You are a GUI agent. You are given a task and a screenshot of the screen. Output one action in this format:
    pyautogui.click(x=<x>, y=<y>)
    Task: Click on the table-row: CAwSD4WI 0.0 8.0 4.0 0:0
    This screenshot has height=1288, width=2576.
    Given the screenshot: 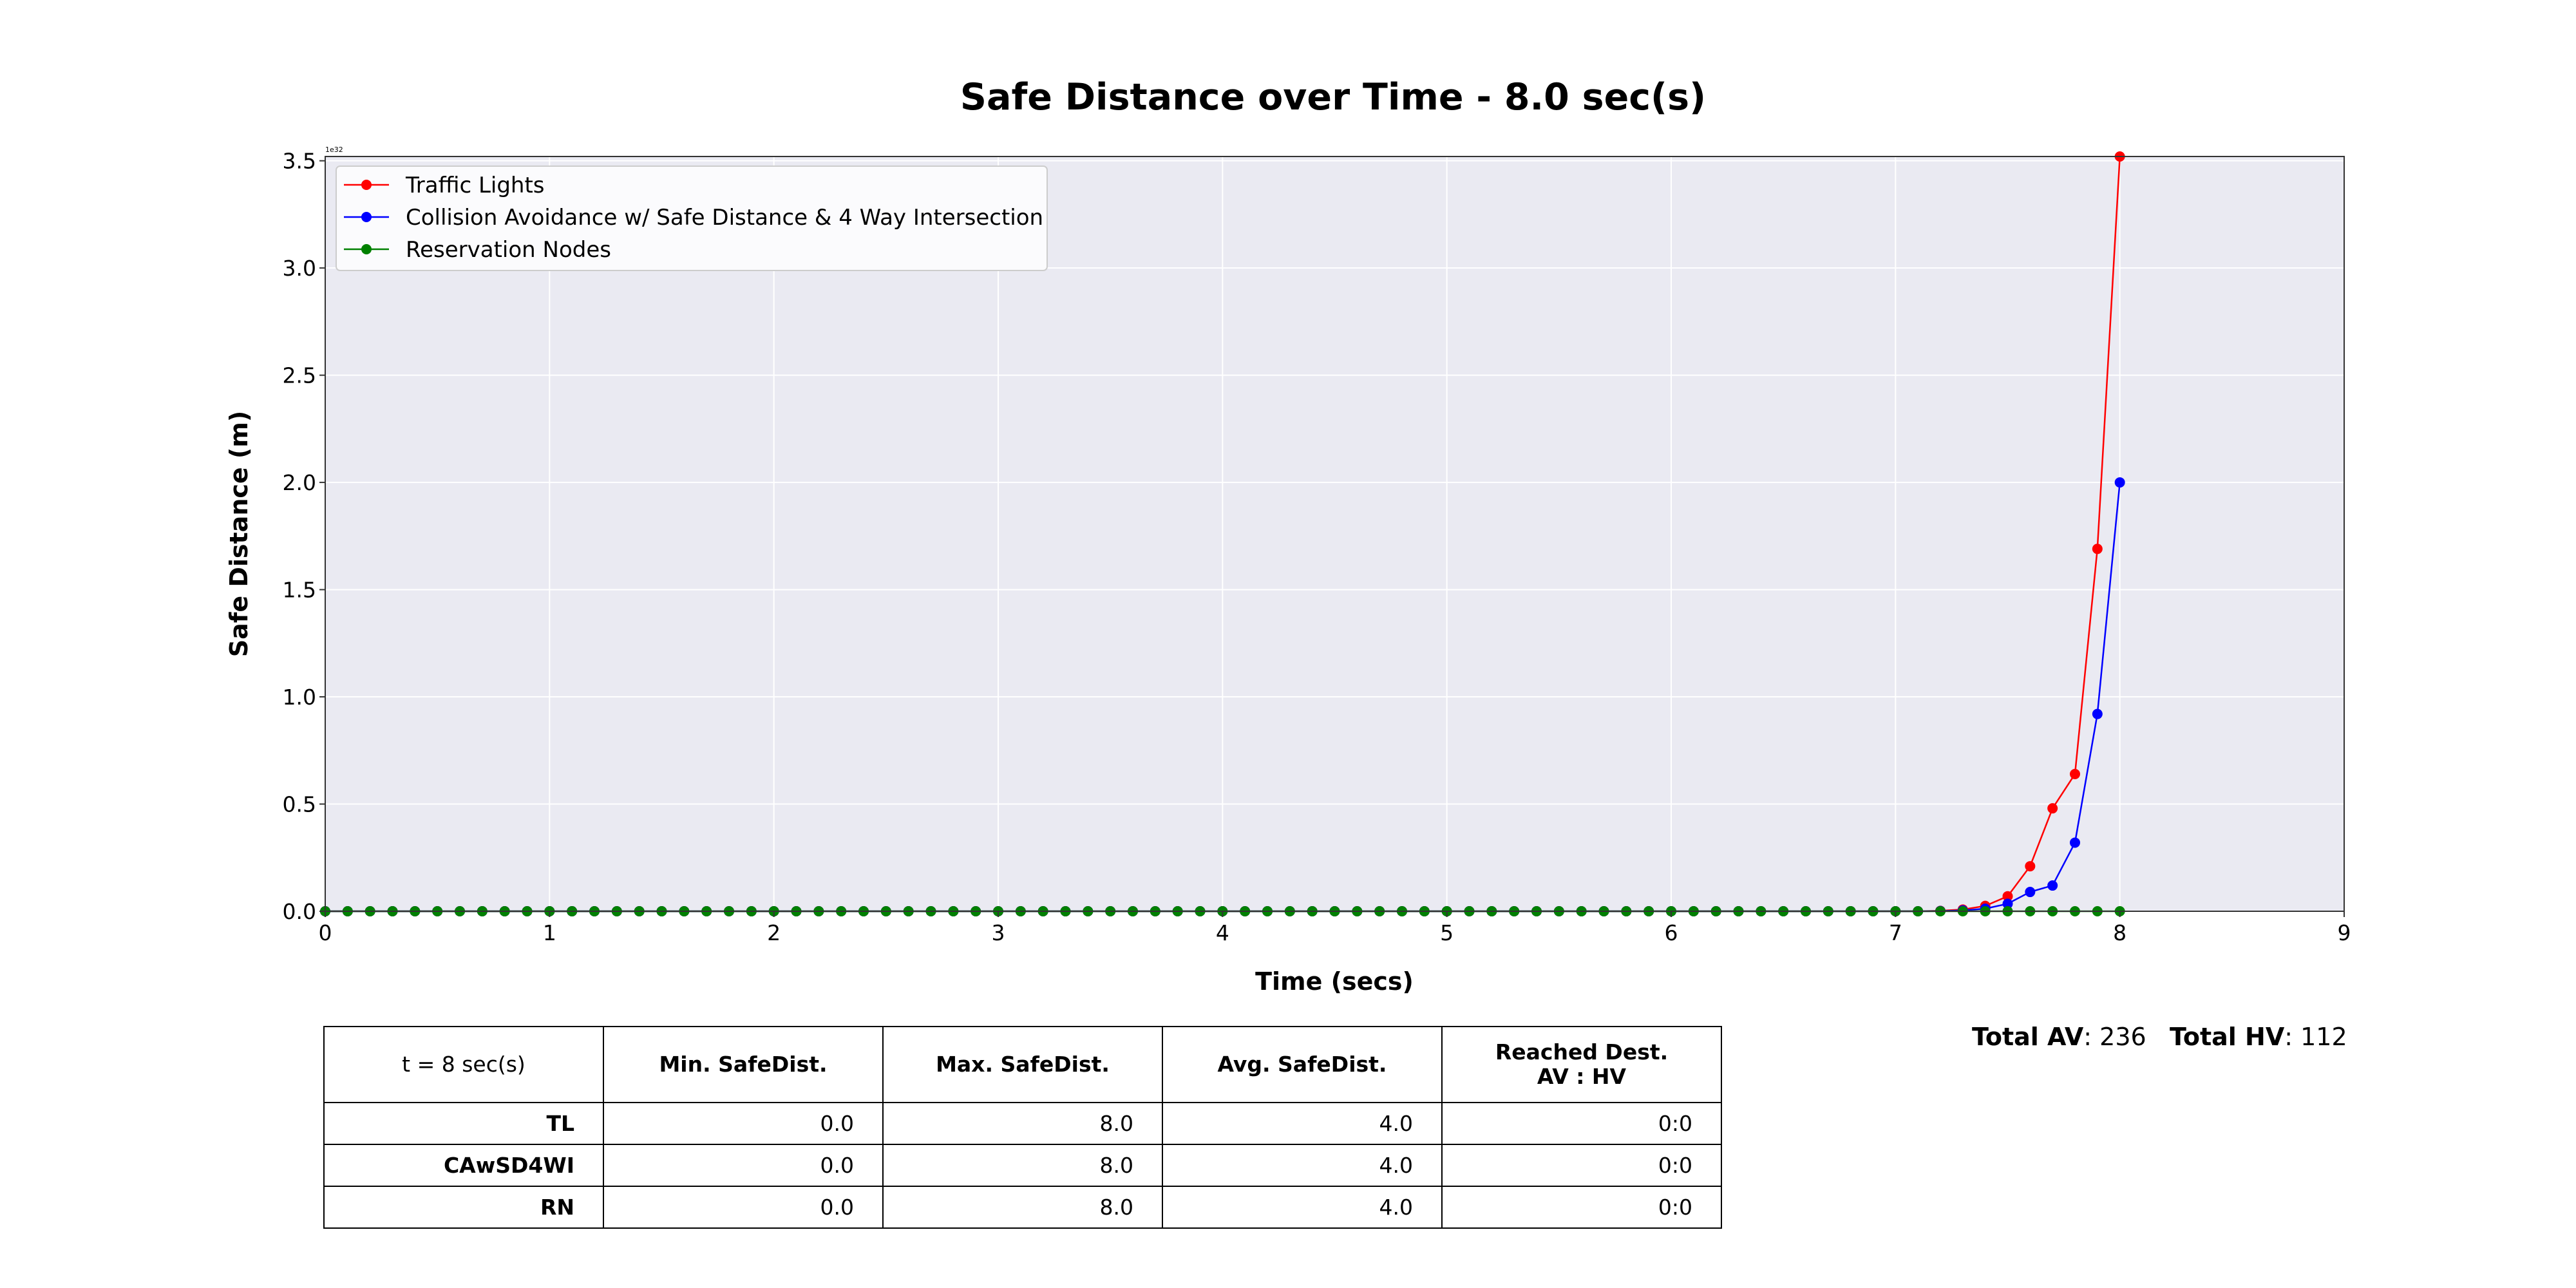 What is the action you would take?
    pyautogui.click(x=1022, y=1165)
    